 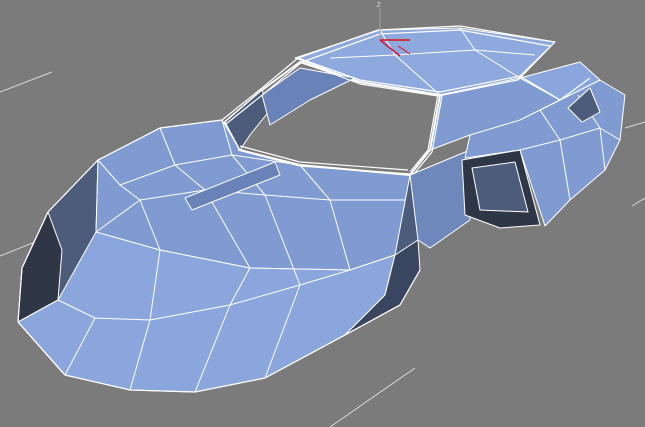 I want to click on gizmo-z-label: z, so click(x=379, y=5).